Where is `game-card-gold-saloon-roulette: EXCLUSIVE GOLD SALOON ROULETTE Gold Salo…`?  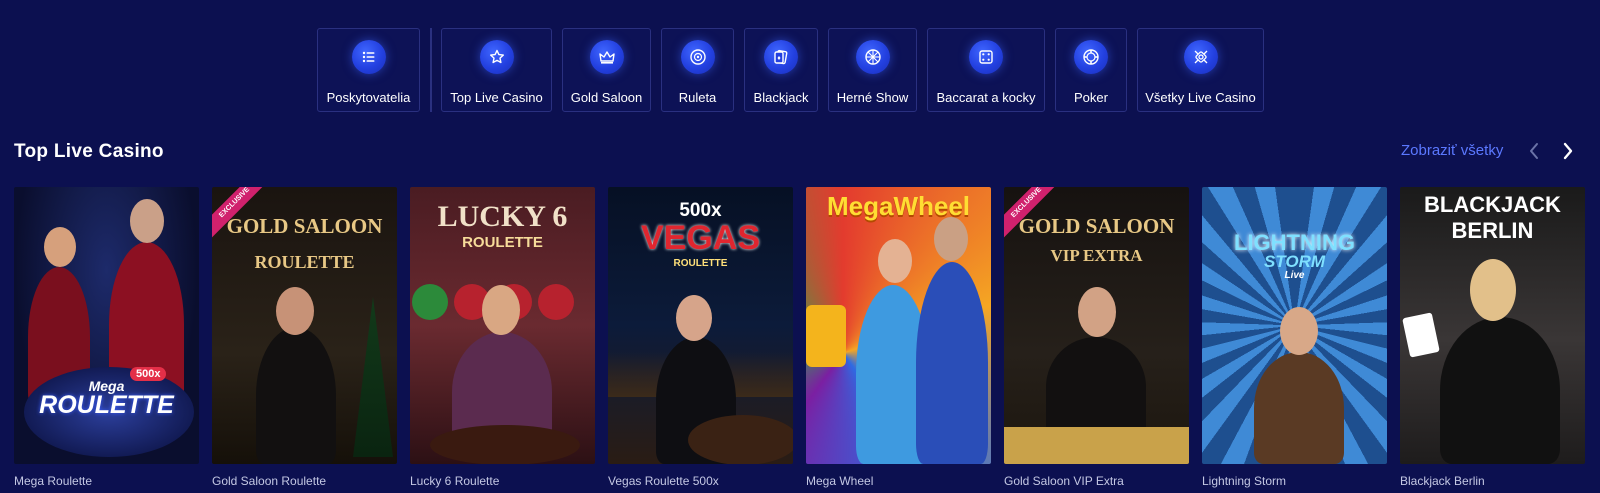 game-card-gold-saloon-roulette: EXCLUSIVE GOLD SALOON ROULETTE Gold Salo… is located at coordinates (304, 337).